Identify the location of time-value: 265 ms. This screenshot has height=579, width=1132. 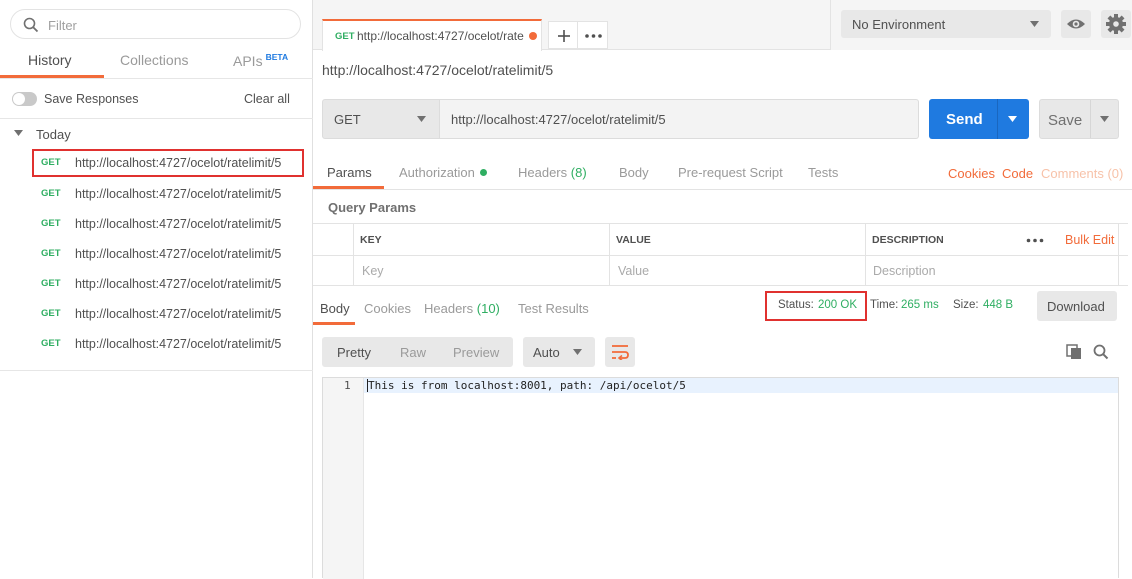
(920, 305).